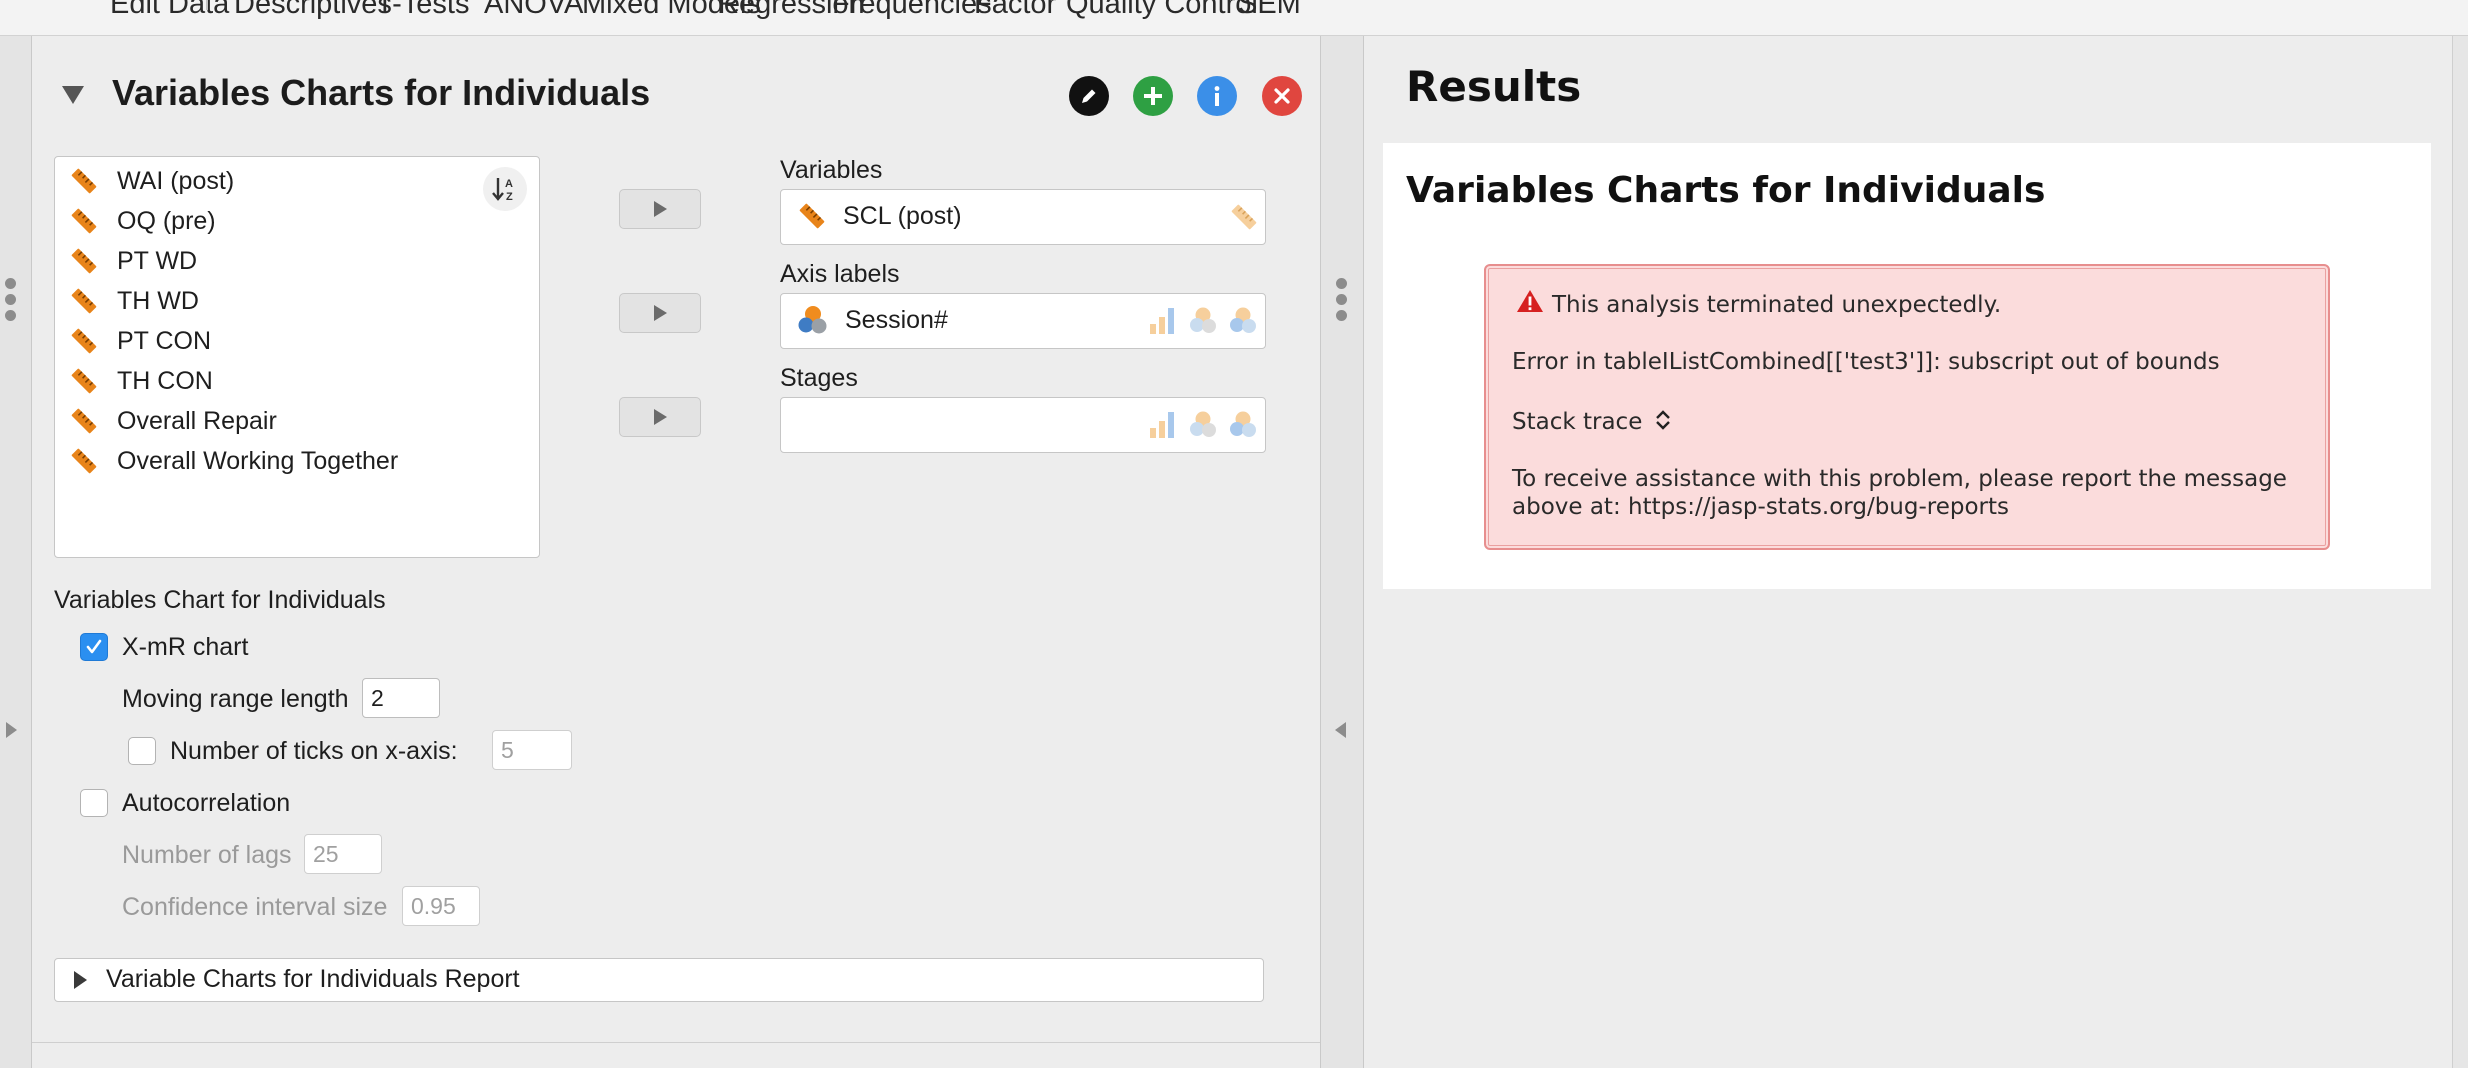 The image size is (2468, 1068). What do you see at coordinates (1494, 86) in the screenshot?
I see `results-heading: Results` at bounding box center [1494, 86].